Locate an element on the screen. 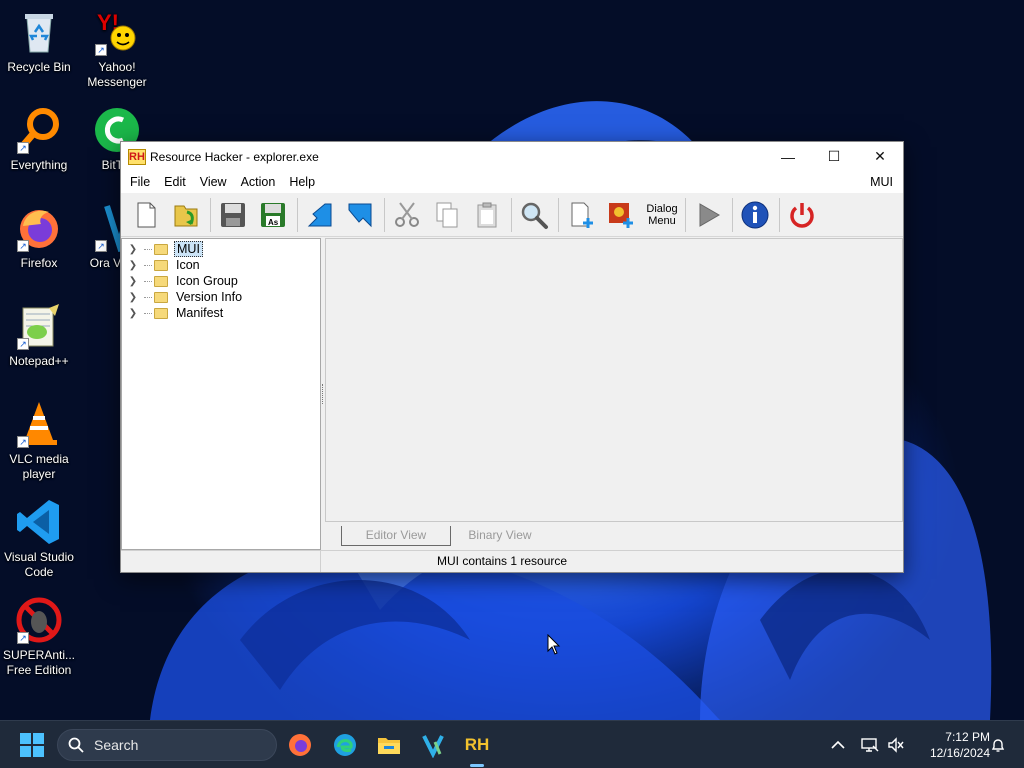  add-blank-resource-button is located at coordinates (581, 215).